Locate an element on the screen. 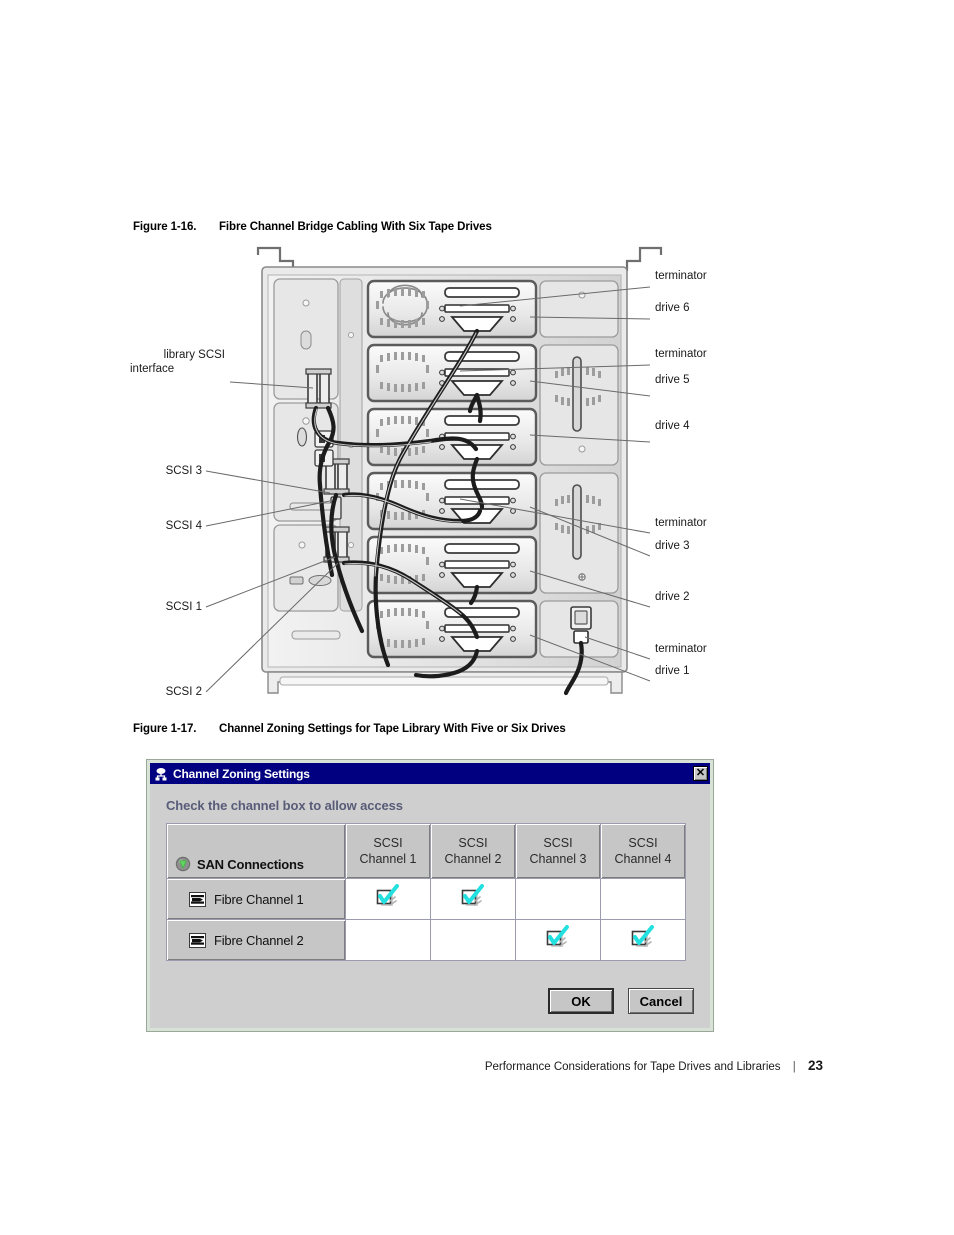 This screenshot has height=1235, width=954. callout-scsi-1: SCSI 1 is located at coordinates (183, 607).